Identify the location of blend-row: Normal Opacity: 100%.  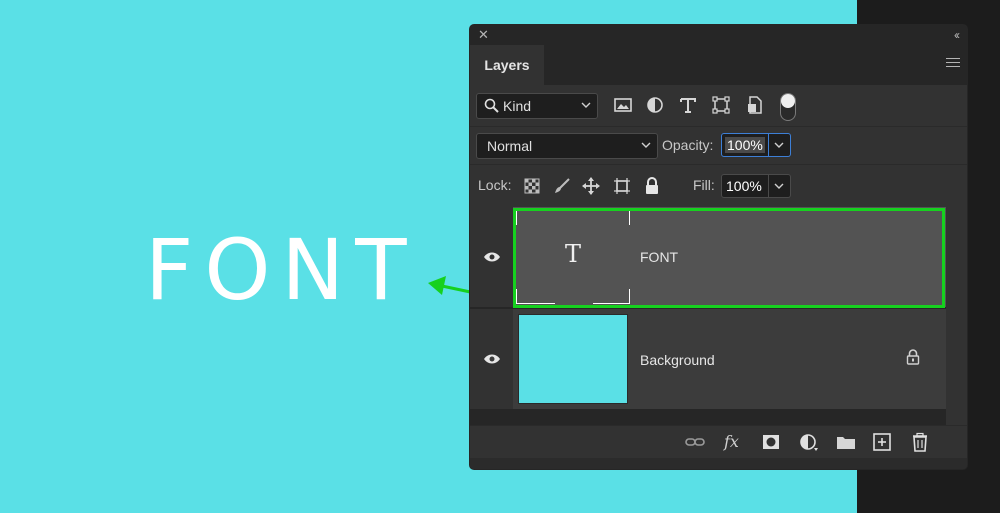
(718, 145).